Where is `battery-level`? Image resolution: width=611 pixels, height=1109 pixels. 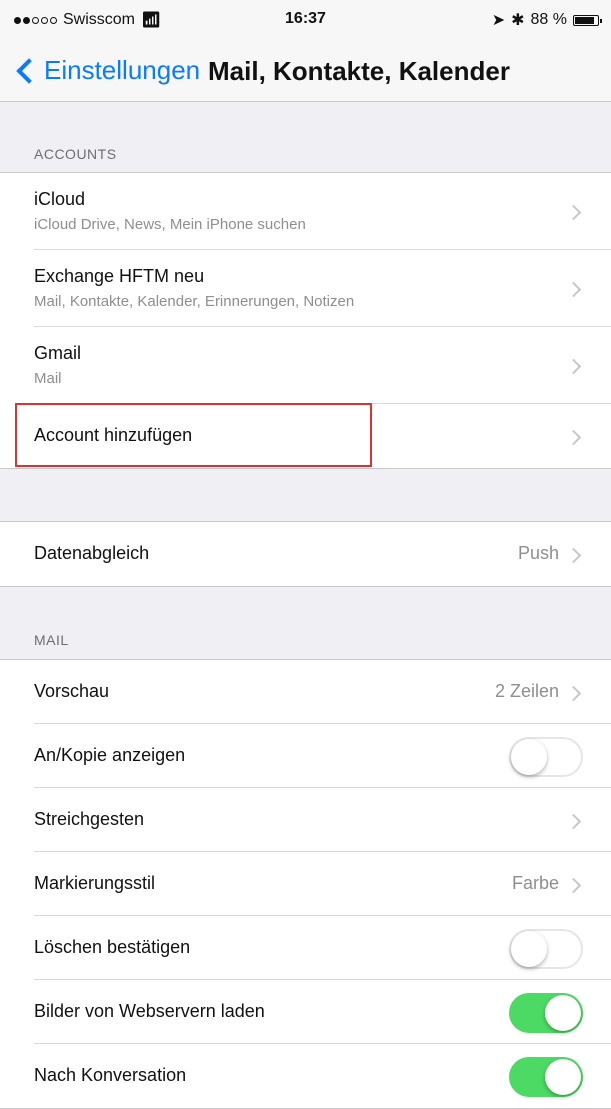 battery-level is located at coordinates (584, 20).